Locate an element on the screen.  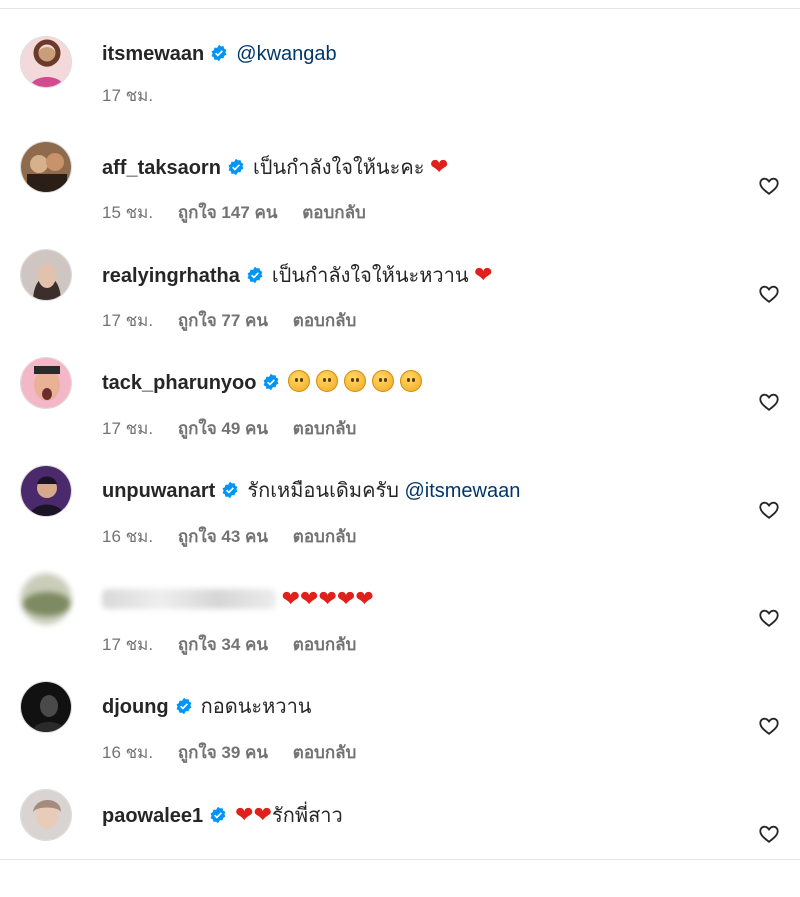
comment-username: realyingrhatha is located at coordinates (171, 276).